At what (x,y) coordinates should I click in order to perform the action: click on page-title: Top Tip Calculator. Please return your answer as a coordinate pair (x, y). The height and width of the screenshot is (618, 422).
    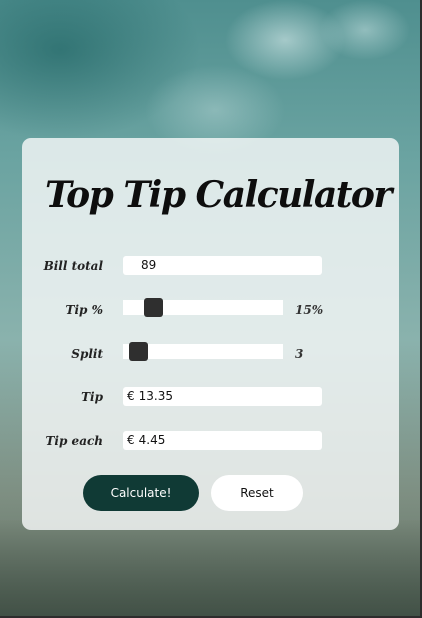
    Looking at the image, I should click on (218, 195).